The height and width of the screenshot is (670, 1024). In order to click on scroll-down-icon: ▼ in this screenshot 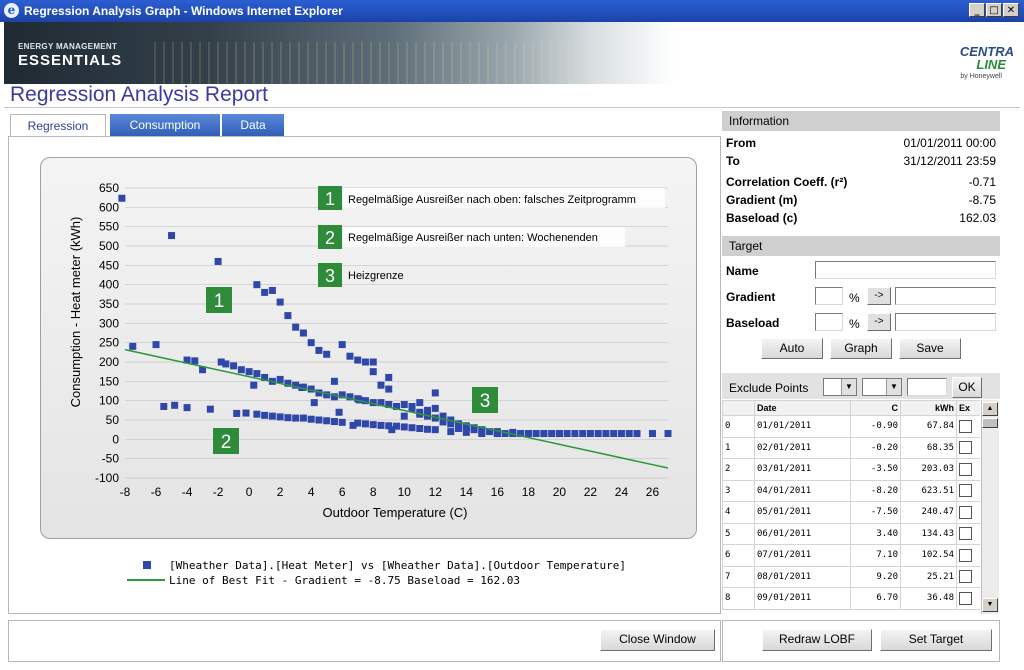, I will do `click(990, 605)`.